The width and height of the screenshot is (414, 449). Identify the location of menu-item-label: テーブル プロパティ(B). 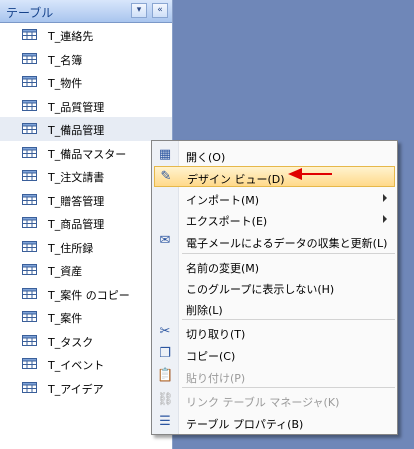
(245, 424).